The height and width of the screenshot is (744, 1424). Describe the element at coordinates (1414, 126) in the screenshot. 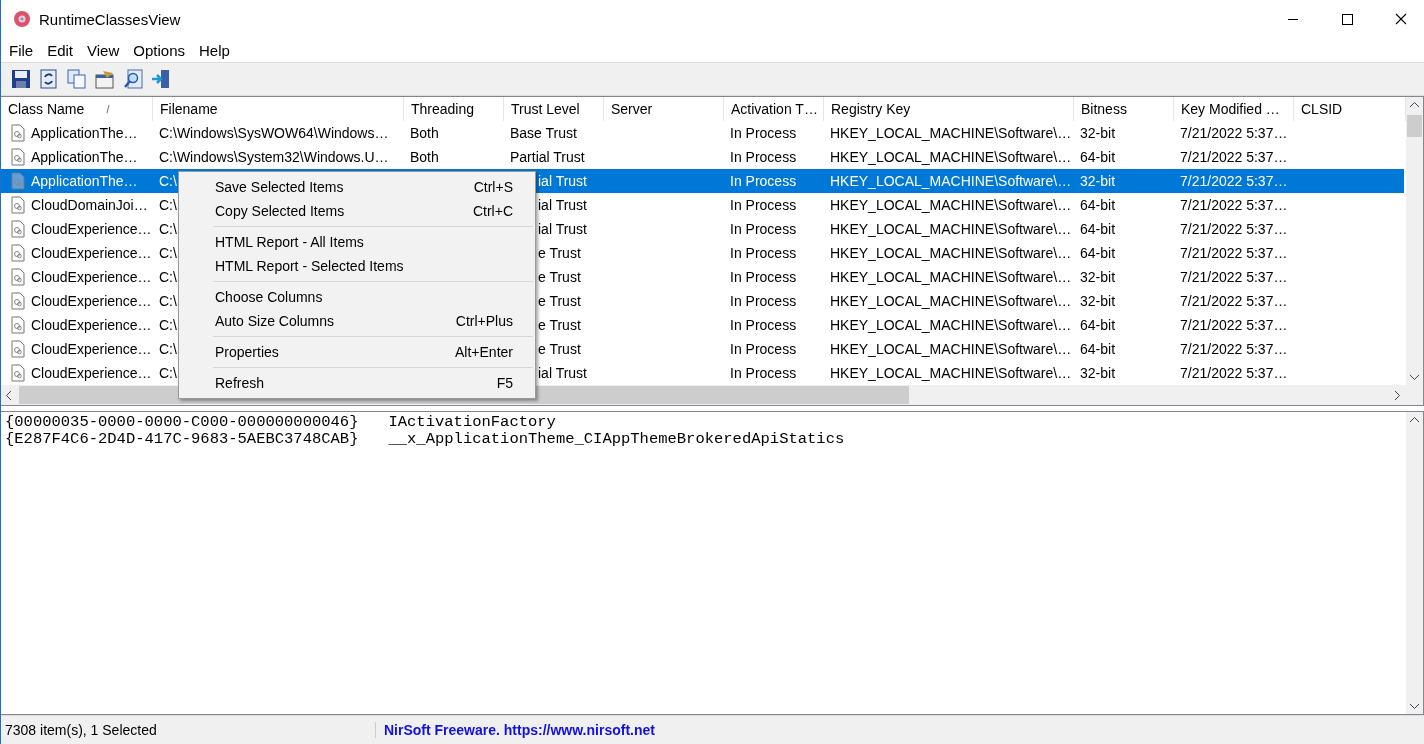

I see `scroll-thumb` at that location.